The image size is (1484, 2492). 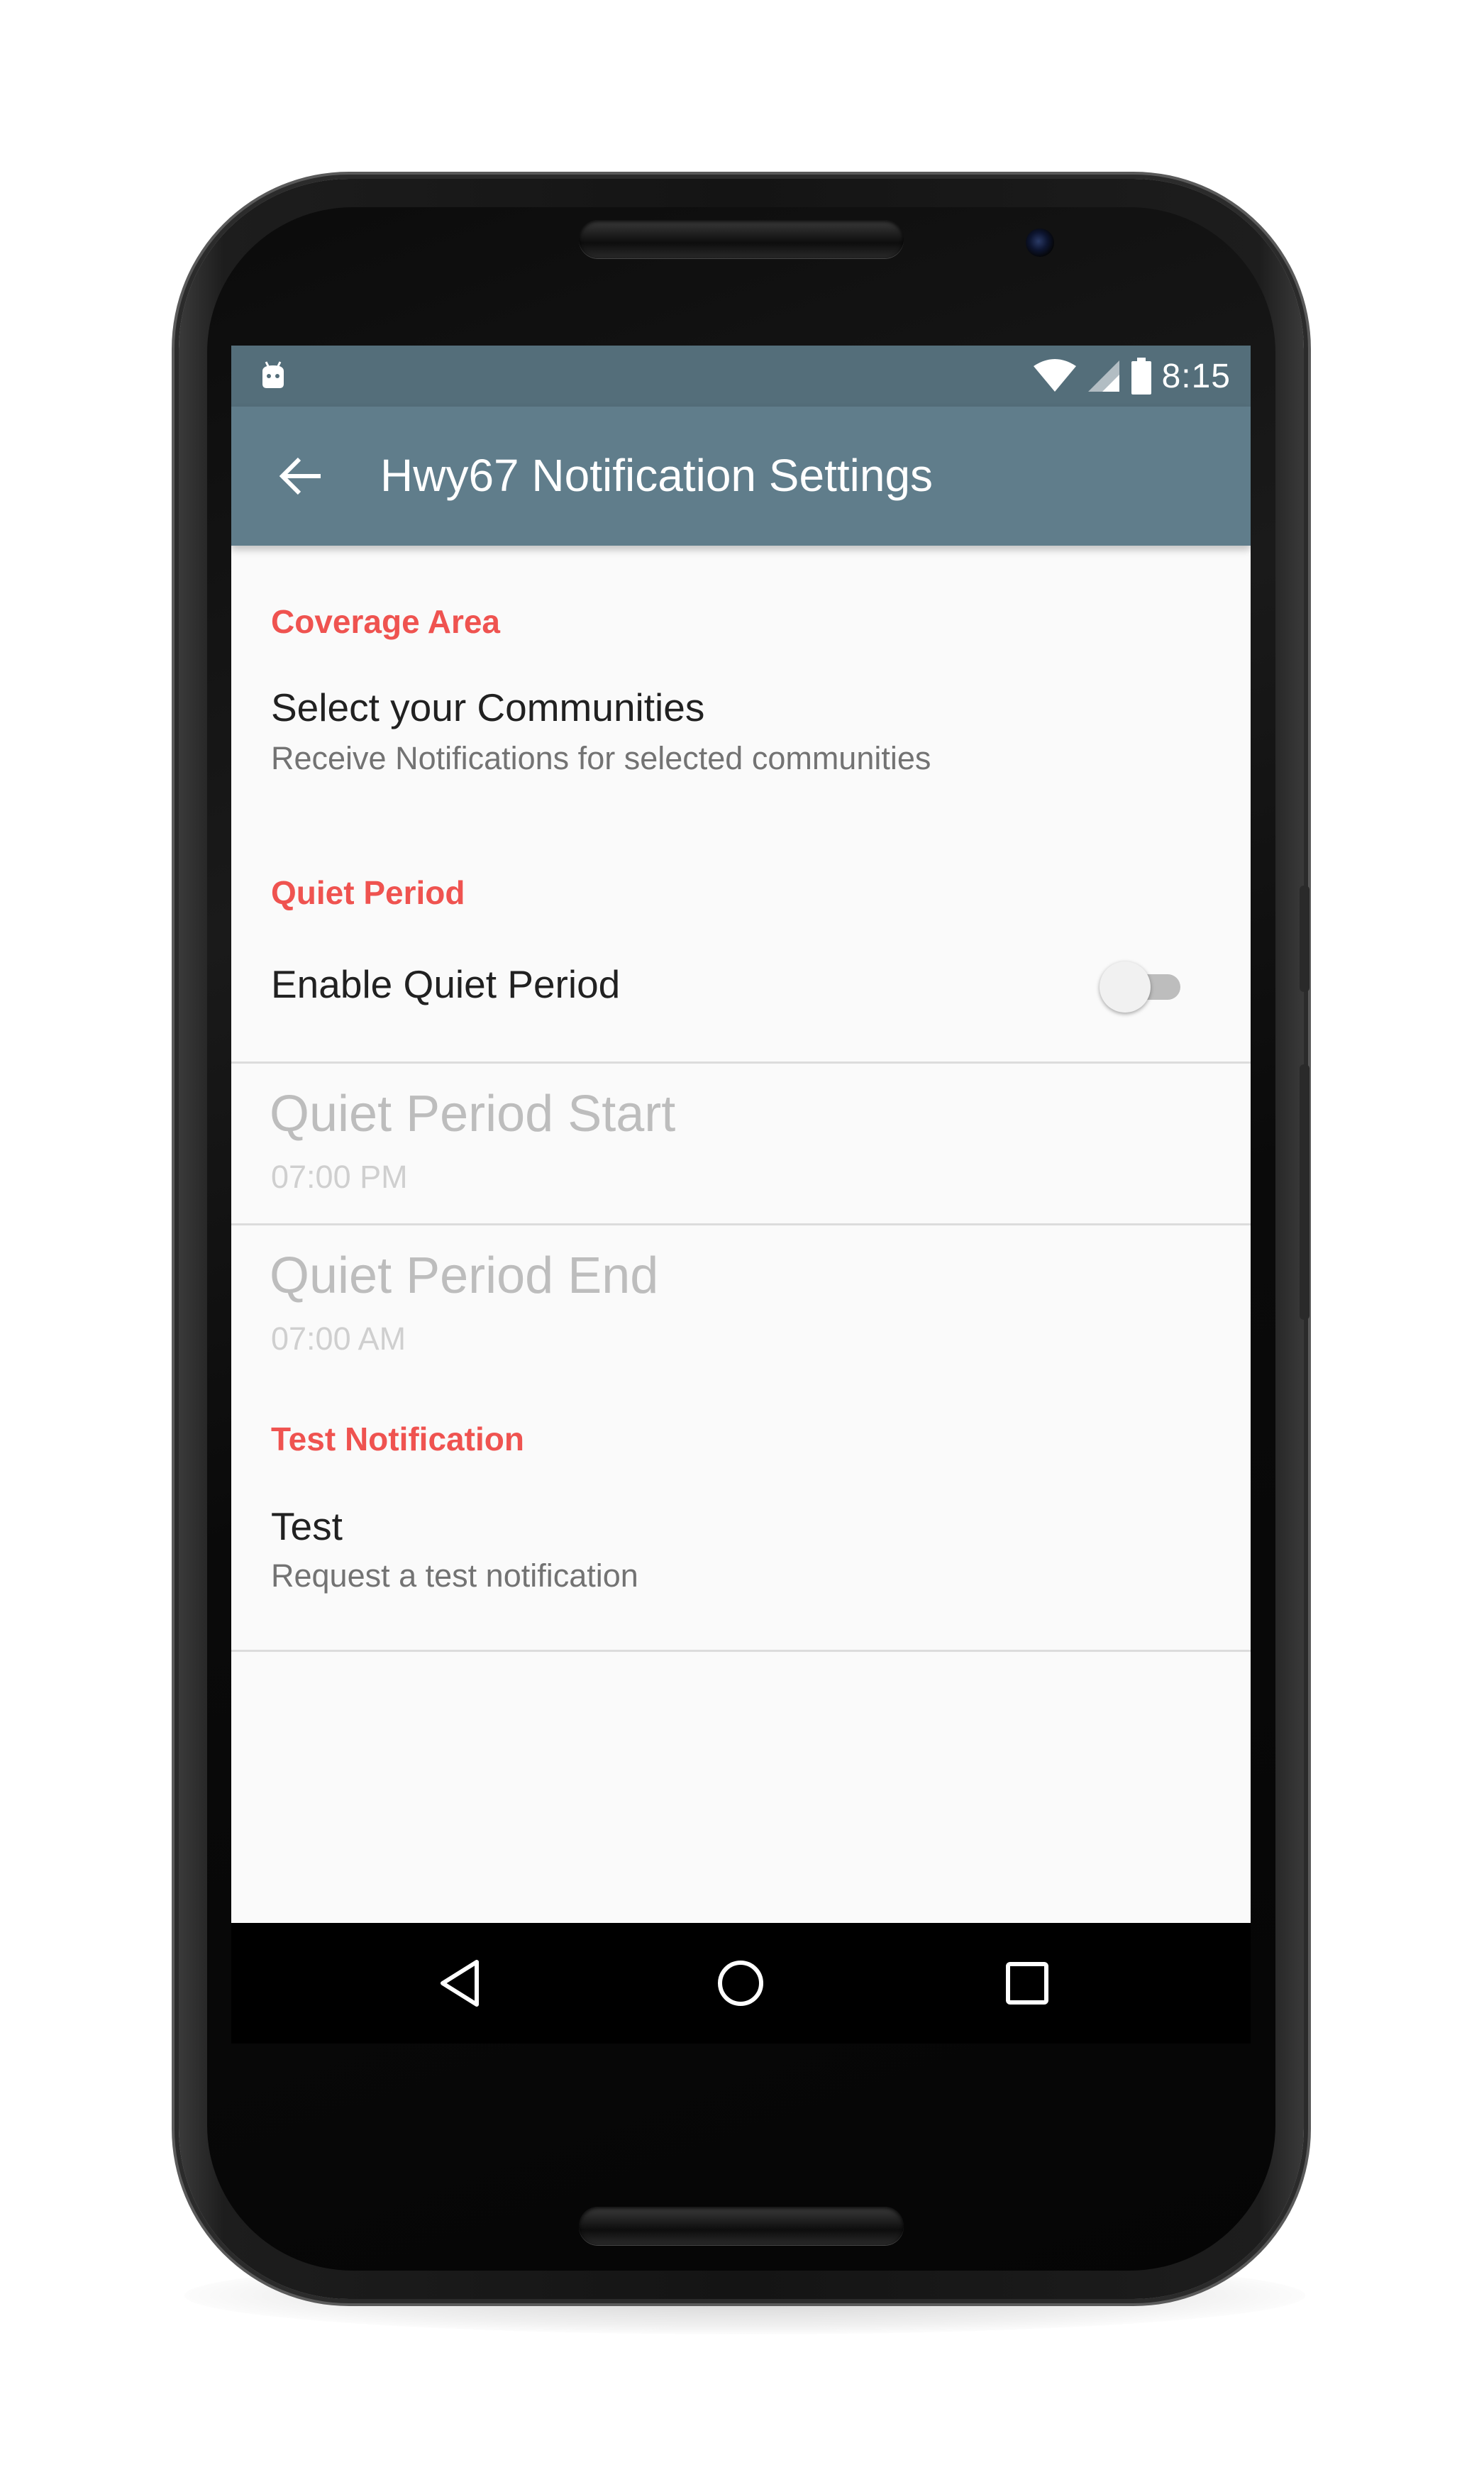 What do you see at coordinates (398, 1439) in the screenshot?
I see `category-test-notification: Test Notification` at bounding box center [398, 1439].